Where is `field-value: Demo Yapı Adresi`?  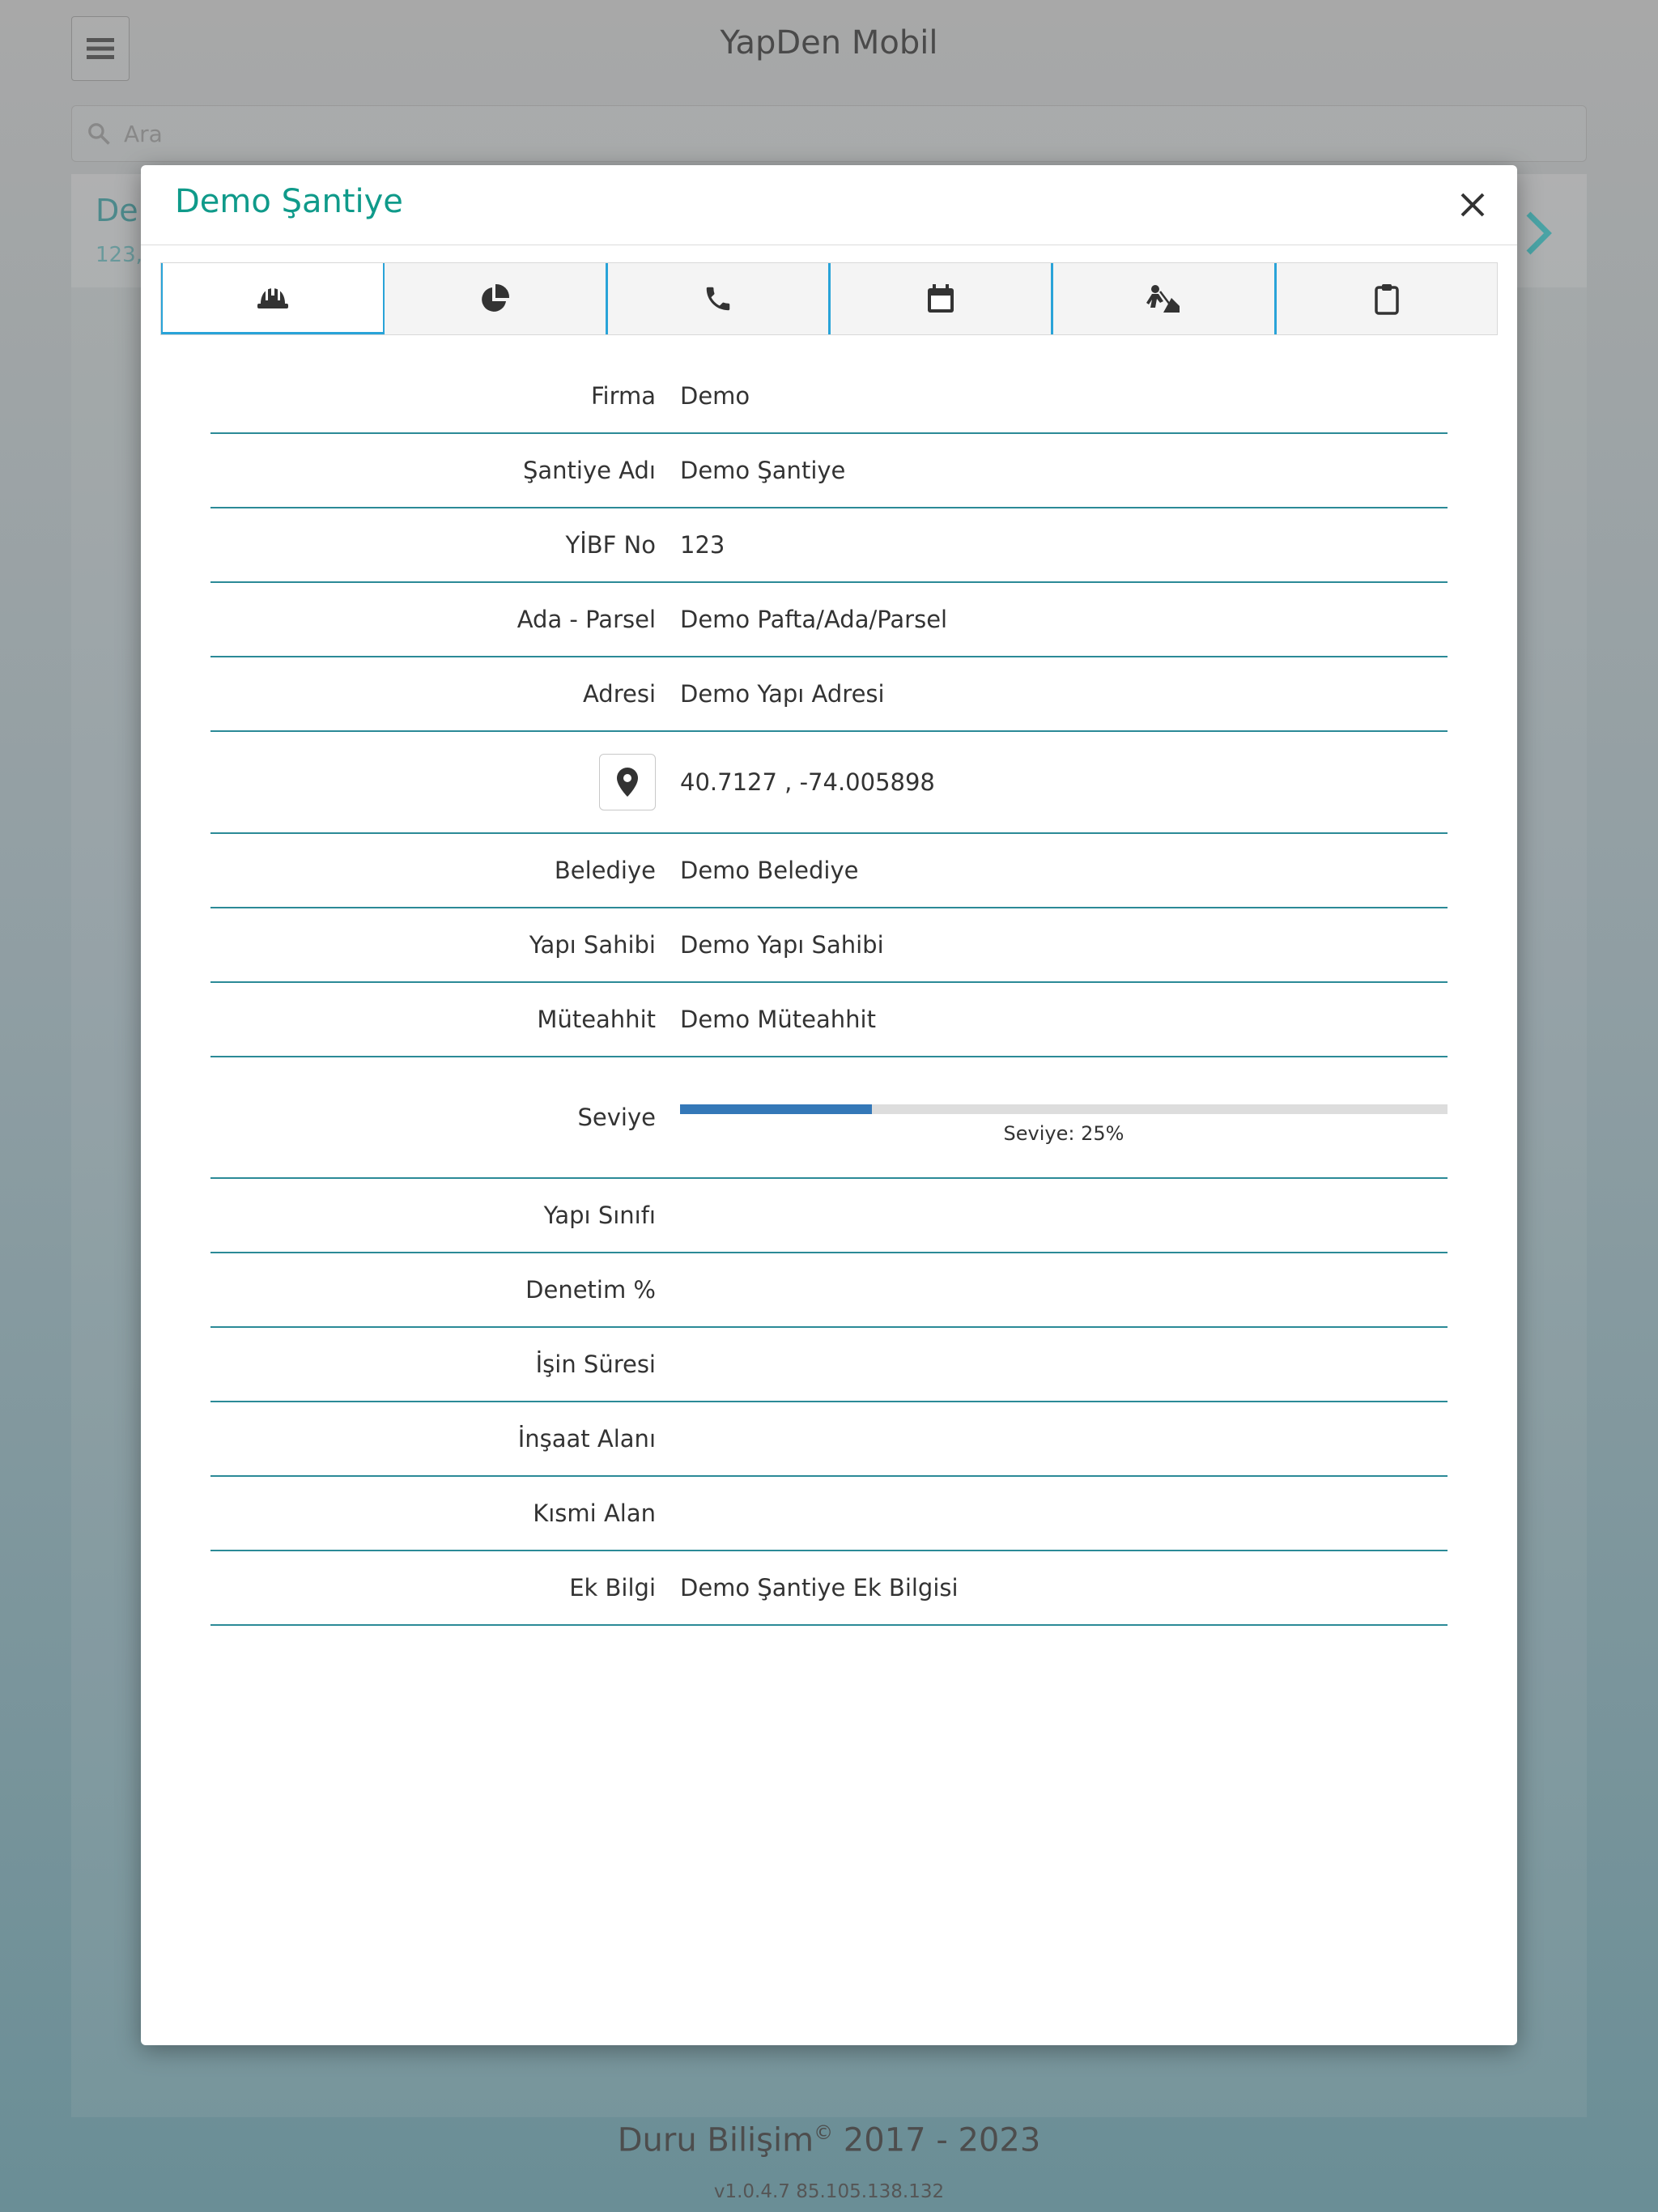 field-value: Demo Yapı Adresi is located at coordinates (782, 694).